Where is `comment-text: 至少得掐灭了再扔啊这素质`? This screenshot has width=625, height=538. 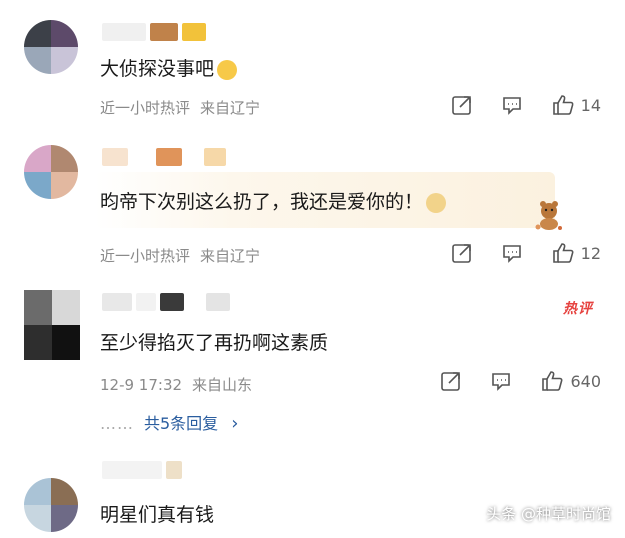 comment-text: 至少得掐灭了再扔啊这素质 is located at coordinates (214, 343).